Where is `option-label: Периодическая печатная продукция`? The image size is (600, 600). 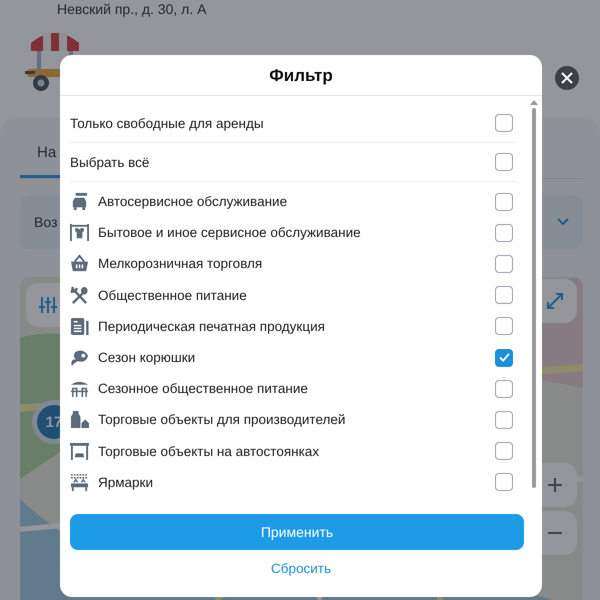 option-label: Периодическая печатная продукция is located at coordinates (212, 326).